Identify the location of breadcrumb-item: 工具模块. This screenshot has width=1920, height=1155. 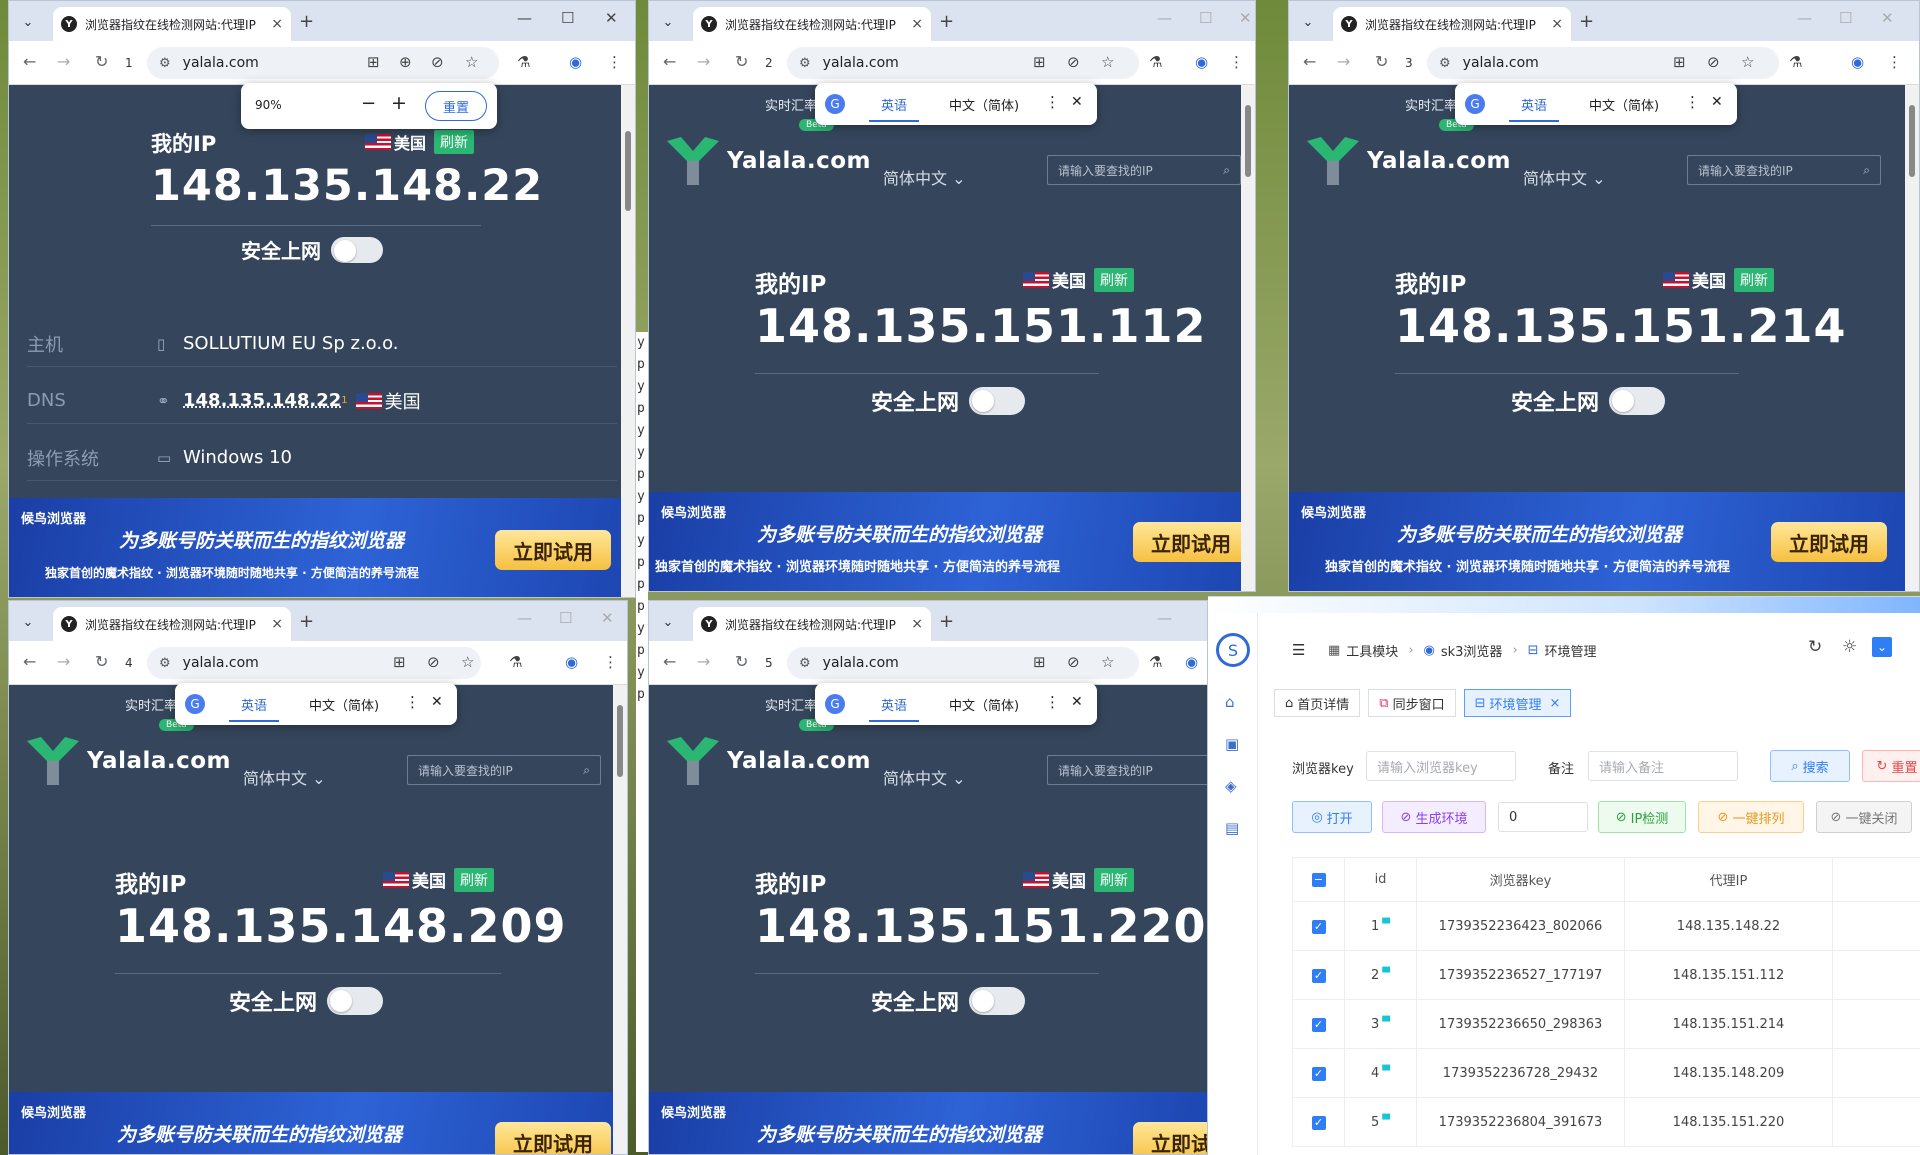
(1372, 650).